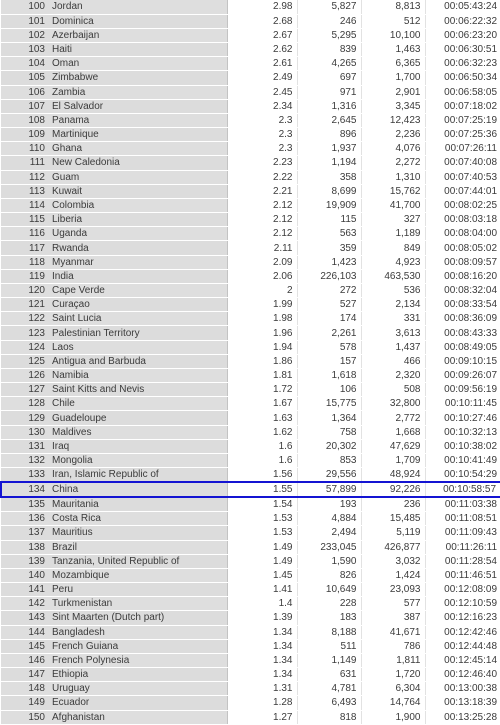  What do you see at coordinates (462, 305) in the screenshot?
I see `time-cell: 00:08:33:54` at bounding box center [462, 305].